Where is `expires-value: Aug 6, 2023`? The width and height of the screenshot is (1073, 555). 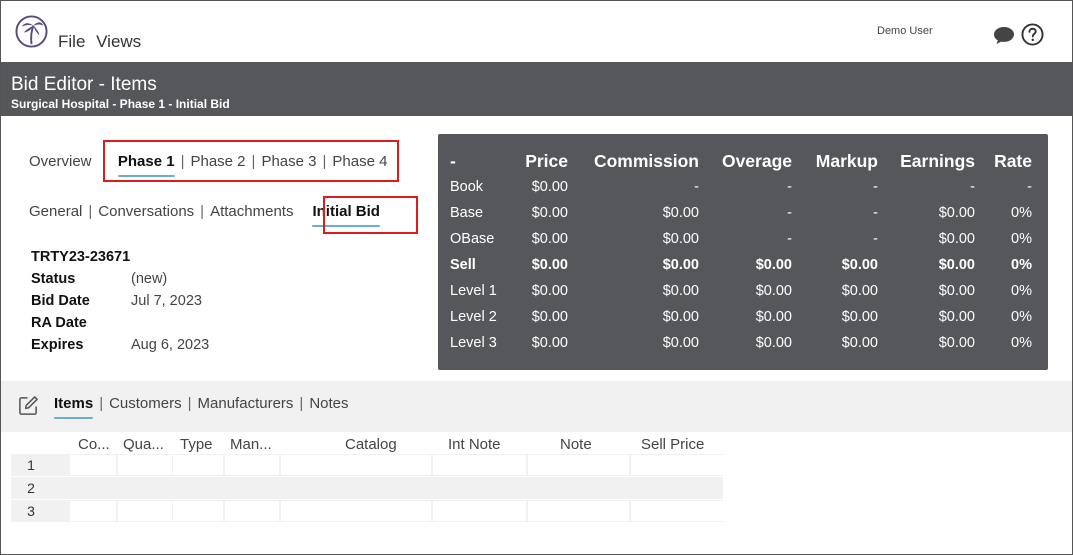
expires-value: Aug 6, 2023 is located at coordinates (170, 345).